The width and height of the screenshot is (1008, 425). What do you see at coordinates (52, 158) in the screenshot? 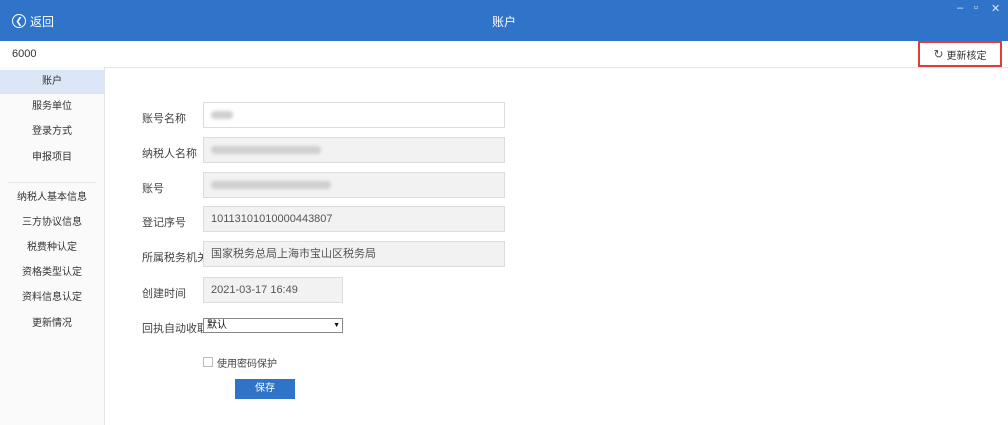
I see `sidebar-item-filing-items: 申报项目` at bounding box center [52, 158].